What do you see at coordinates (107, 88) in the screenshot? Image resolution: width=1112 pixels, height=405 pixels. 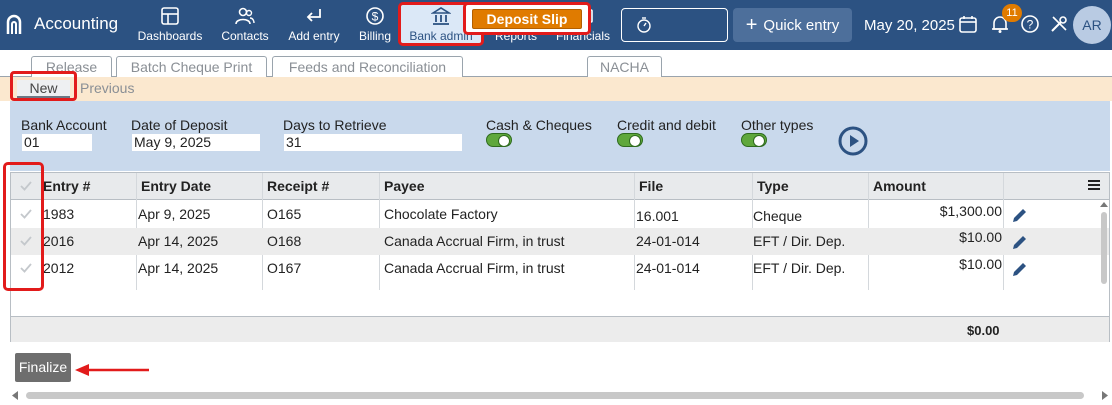 I see `subtab-previous: Previous` at bounding box center [107, 88].